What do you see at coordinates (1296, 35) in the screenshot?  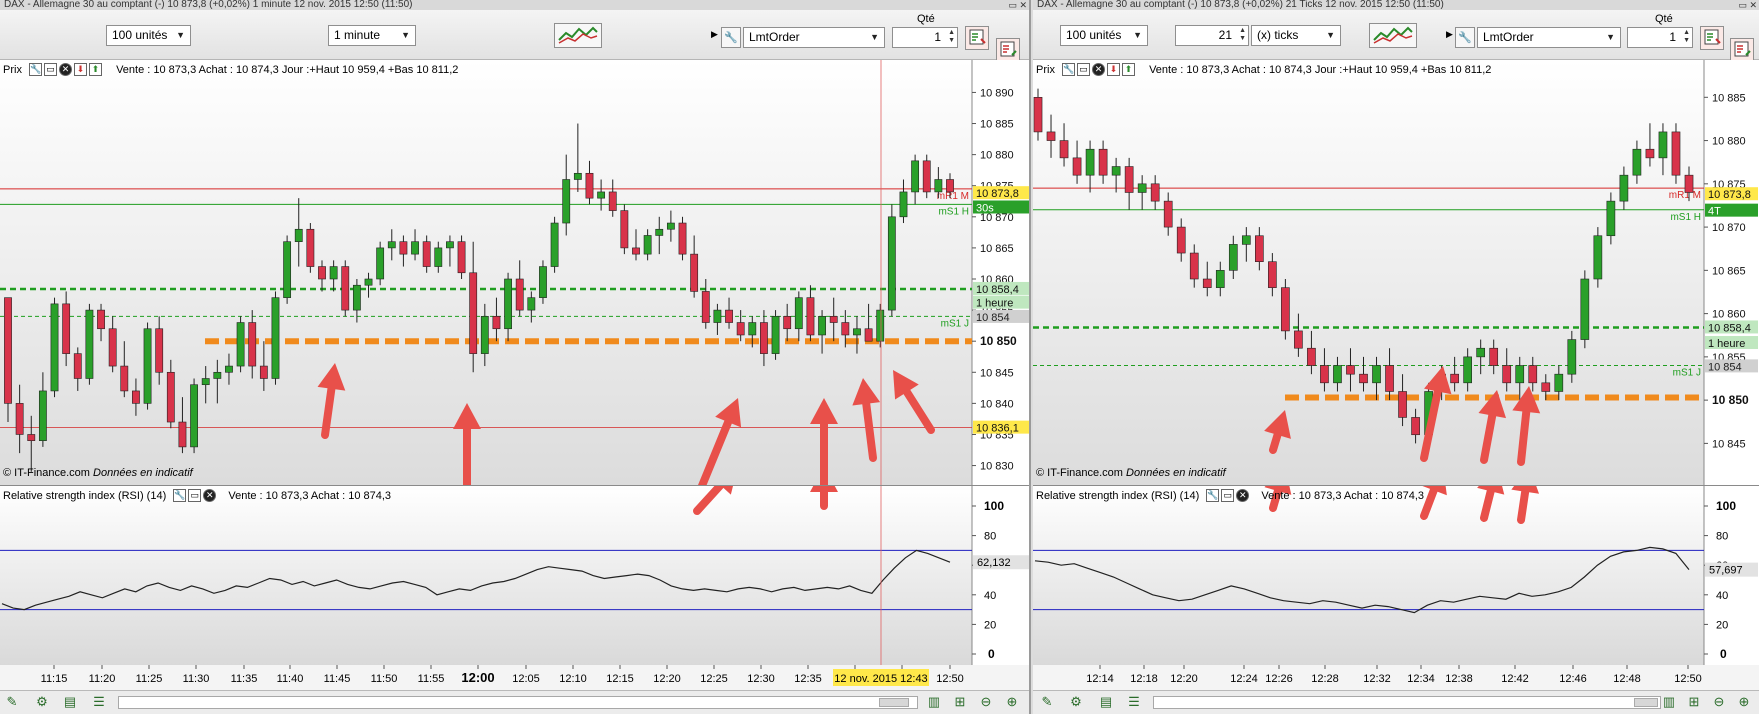 I see `ticks-unit-select: (x) ticks ▼` at bounding box center [1296, 35].